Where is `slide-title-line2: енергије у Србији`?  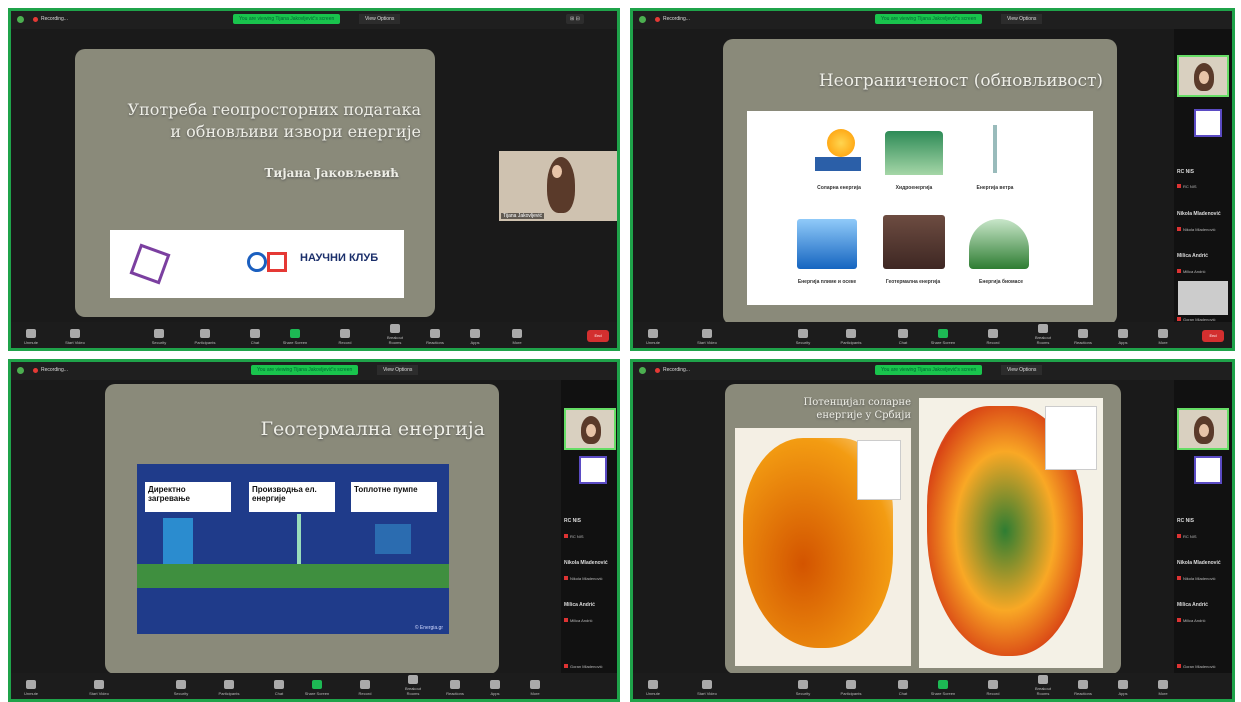 slide-title-line2: енергије у Србији is located at coordinates (863, 415).